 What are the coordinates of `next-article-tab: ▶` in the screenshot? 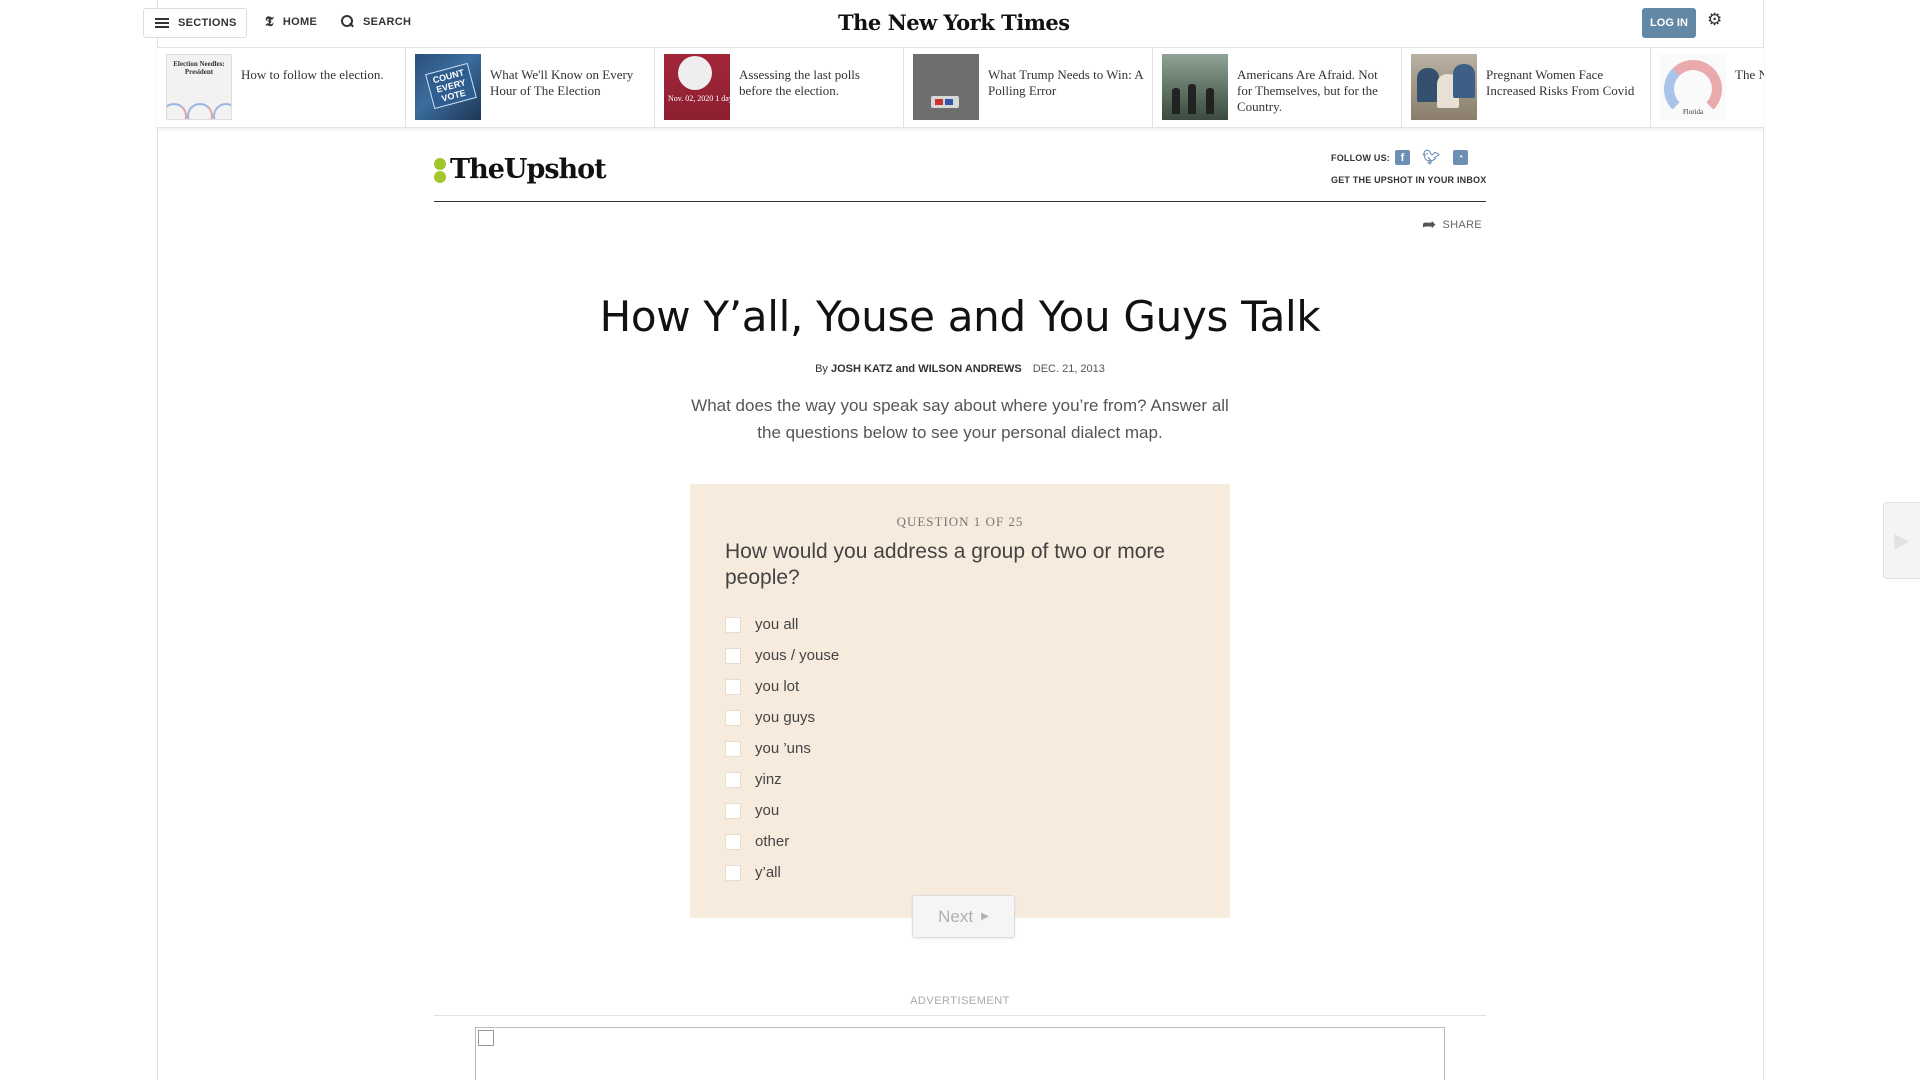 It's located at (1901, 540).